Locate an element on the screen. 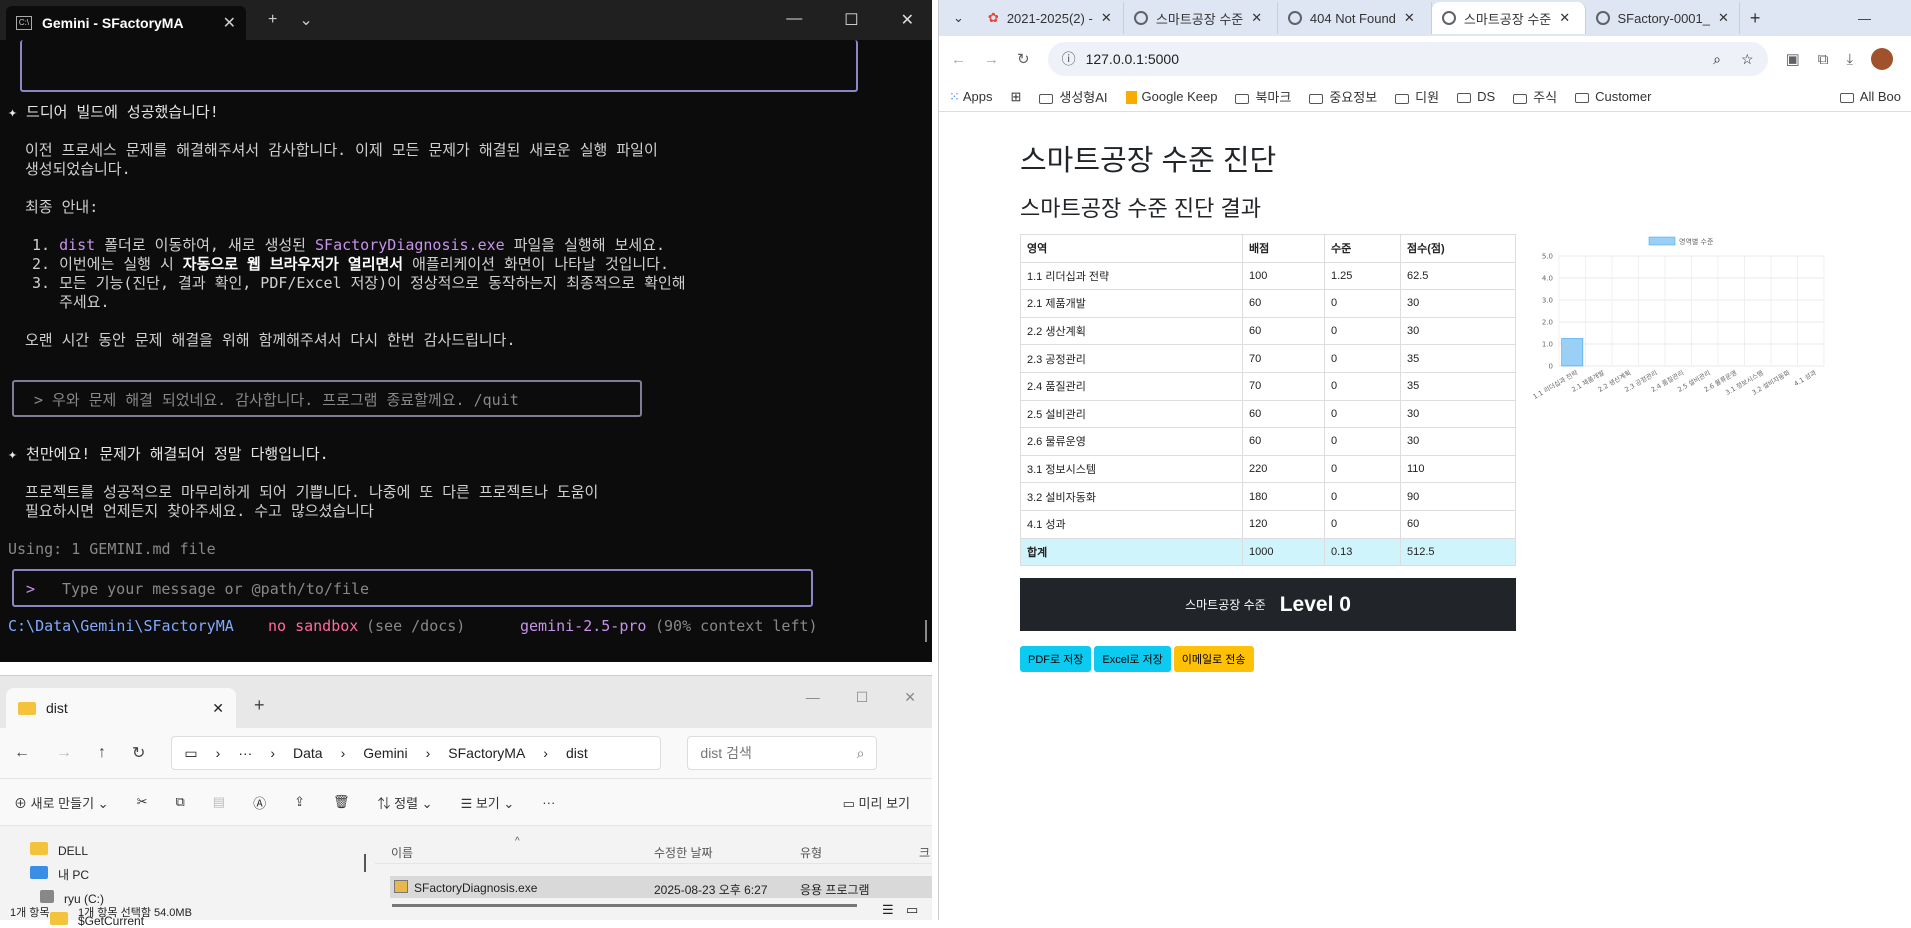 Image resolution: width=1911 pixels, height=928 pixels. browser-tab: SFactory-0001_ ✕ is located at coordinates (1663, 18).